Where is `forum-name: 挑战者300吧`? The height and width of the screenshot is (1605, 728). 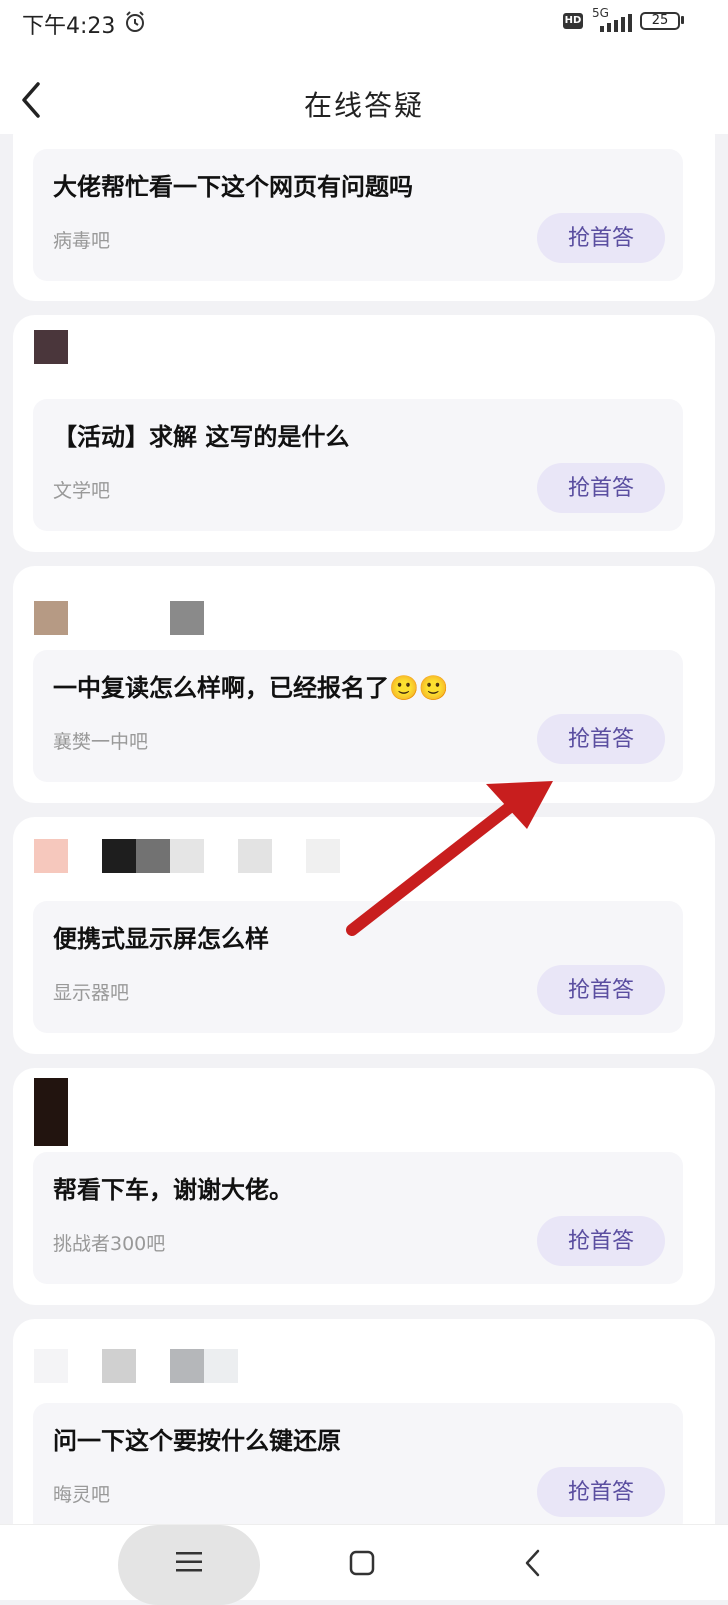
forum-name: 挑战者300吧 is located at coordinates (109, 1242).